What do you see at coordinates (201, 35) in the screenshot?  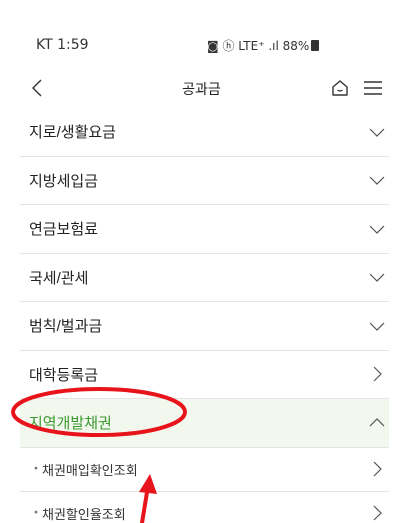 I see `status-bar: KT 1:59 ◙ ⓗ LTE⁺ .ıl 88%` at bounding box center [201, 35].